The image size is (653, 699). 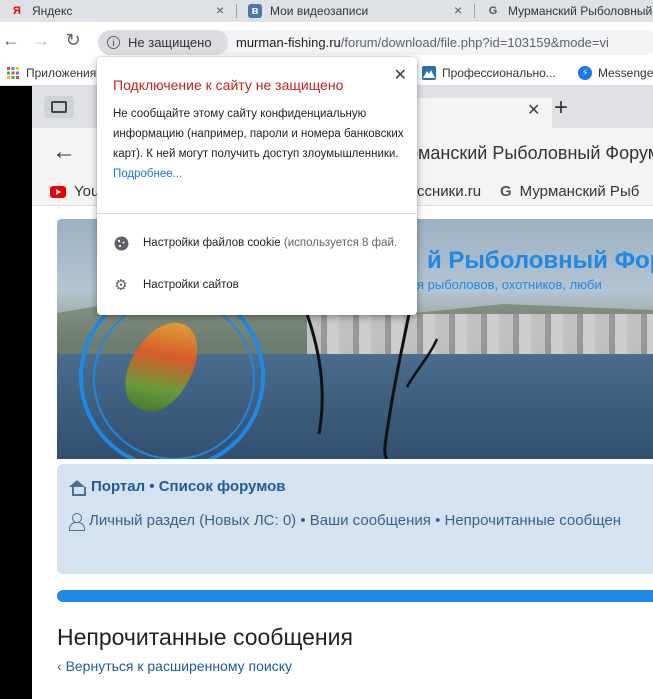 What do you see at coordinates (288, 42) in the screenshot?
I see `url-host: murman-fishing.ru` at bounding box center [288, 42].